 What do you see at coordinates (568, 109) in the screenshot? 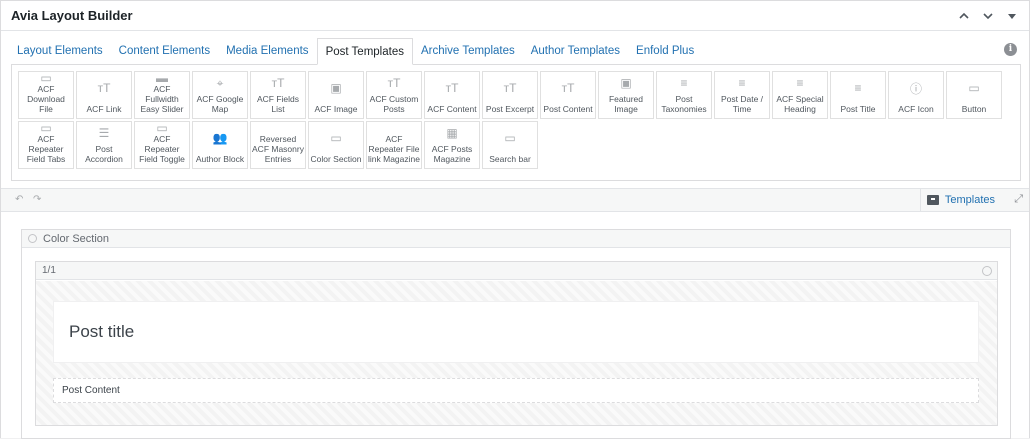
I see `element-label: Post Content` at bounding box center [568, 109].